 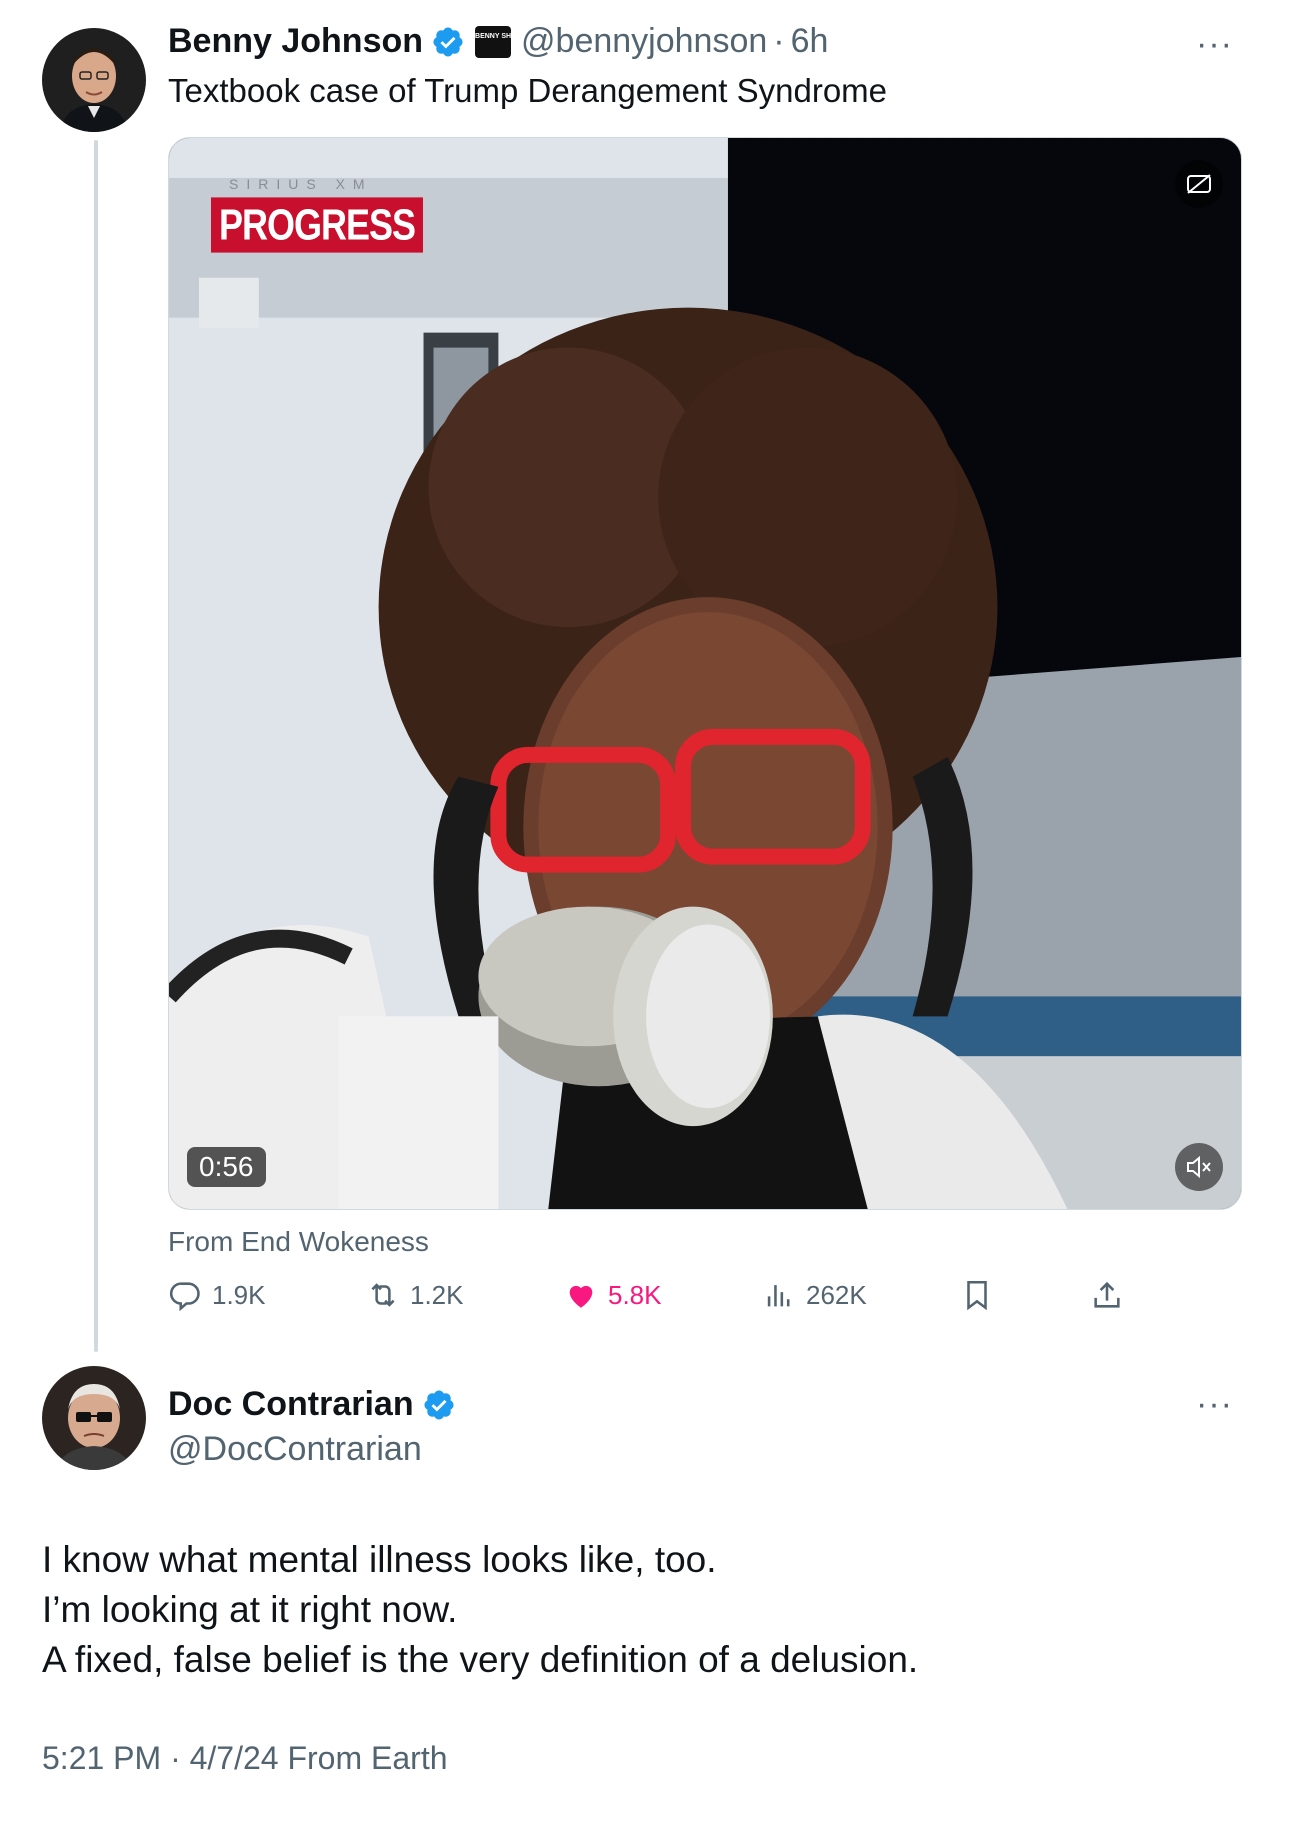 What do you see at coordinates (298, 1242) in the screenshot?
I see `video-source-attribution: From End Wokeness` at bounding box center [298, 1242].